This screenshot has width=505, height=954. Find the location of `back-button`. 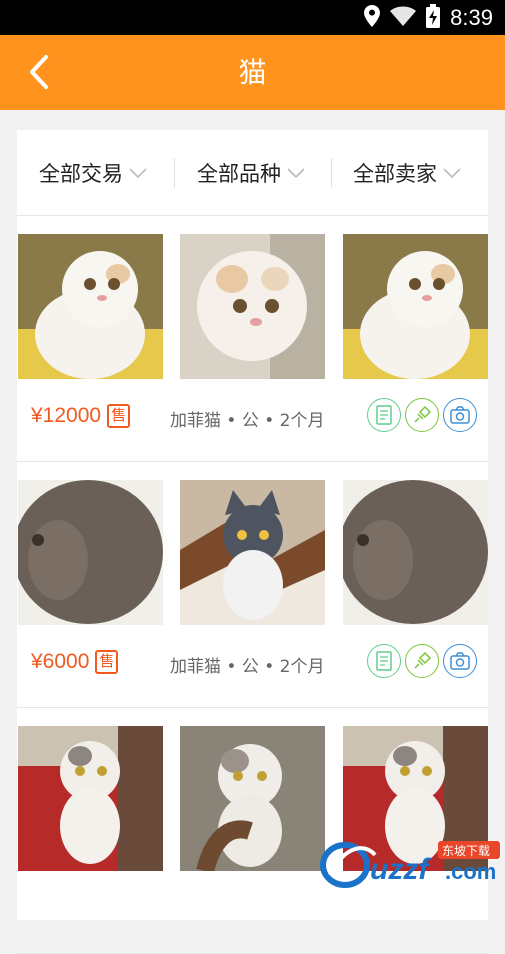

back-button is located at coordinates (39, 72).